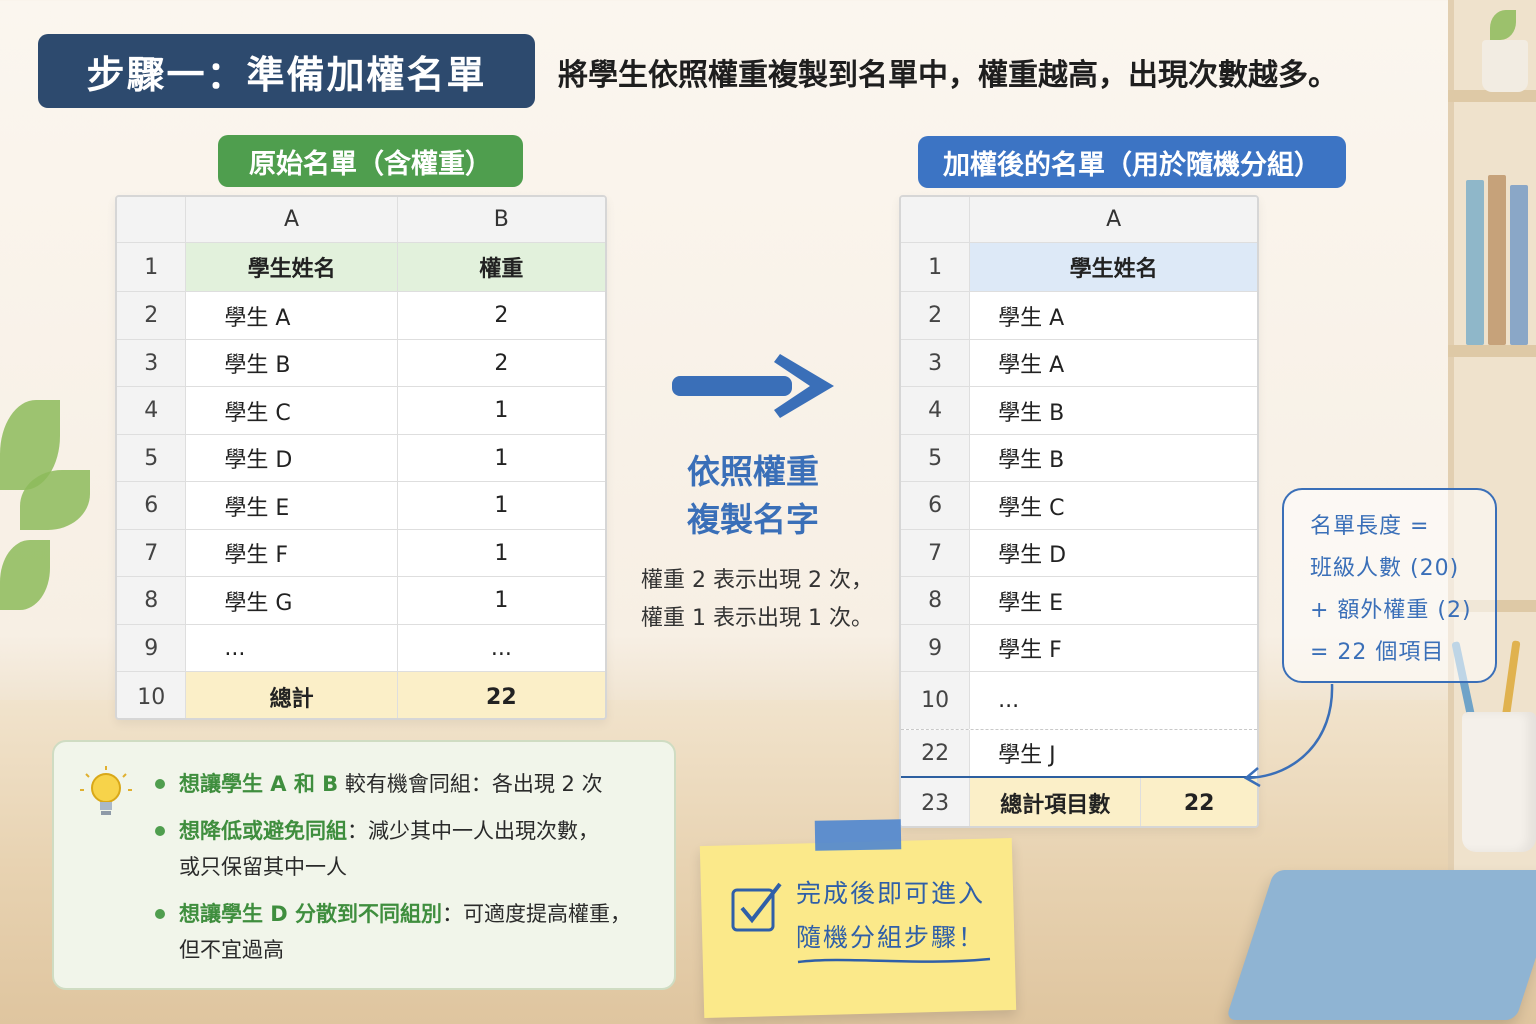 The width and height of the screenshot is (1536, 1024). I want to click on annotation-line: + 額外權重 (2), so click(1391, 610).